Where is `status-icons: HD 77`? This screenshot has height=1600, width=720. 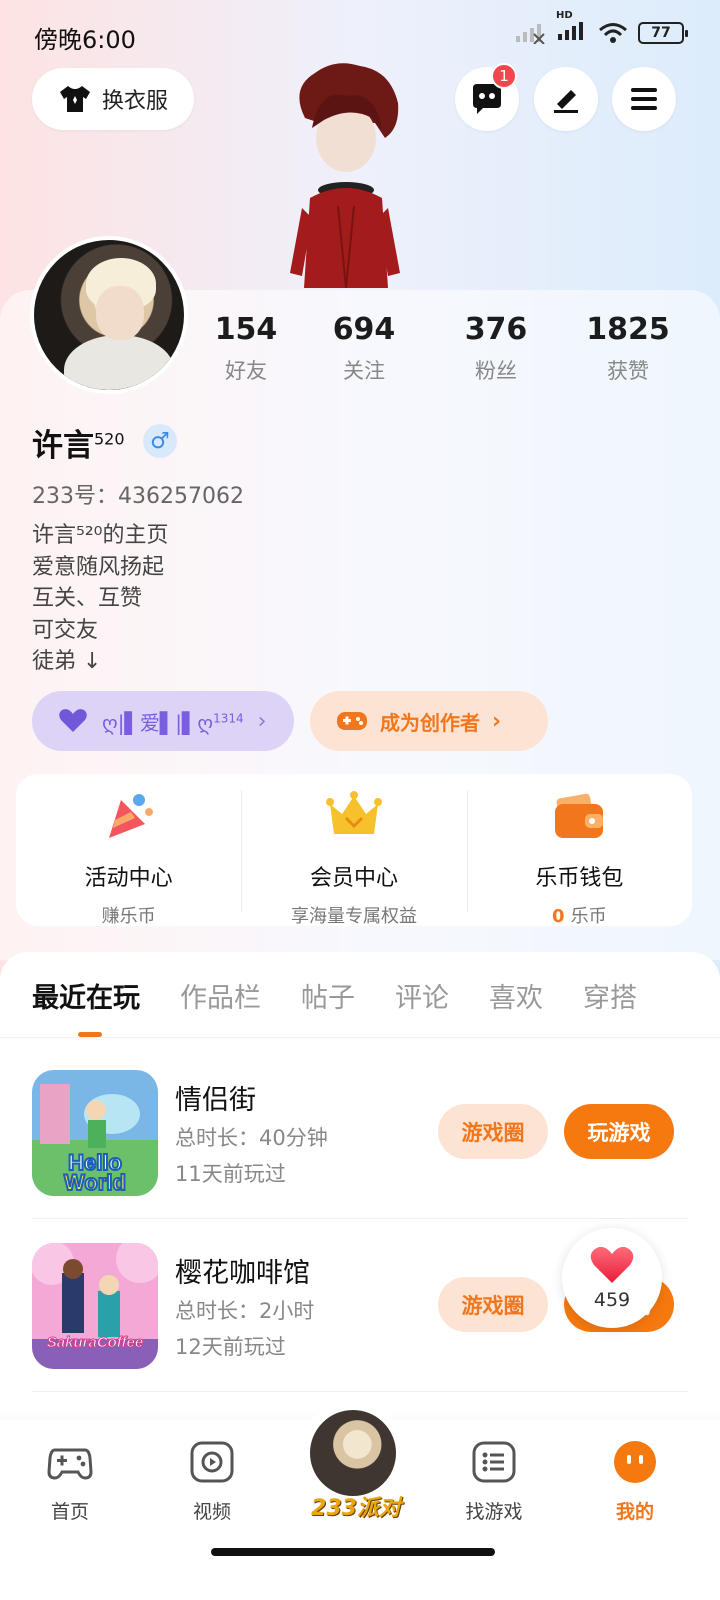
status-icons: HD 77 is located at coordinates (601, 28).